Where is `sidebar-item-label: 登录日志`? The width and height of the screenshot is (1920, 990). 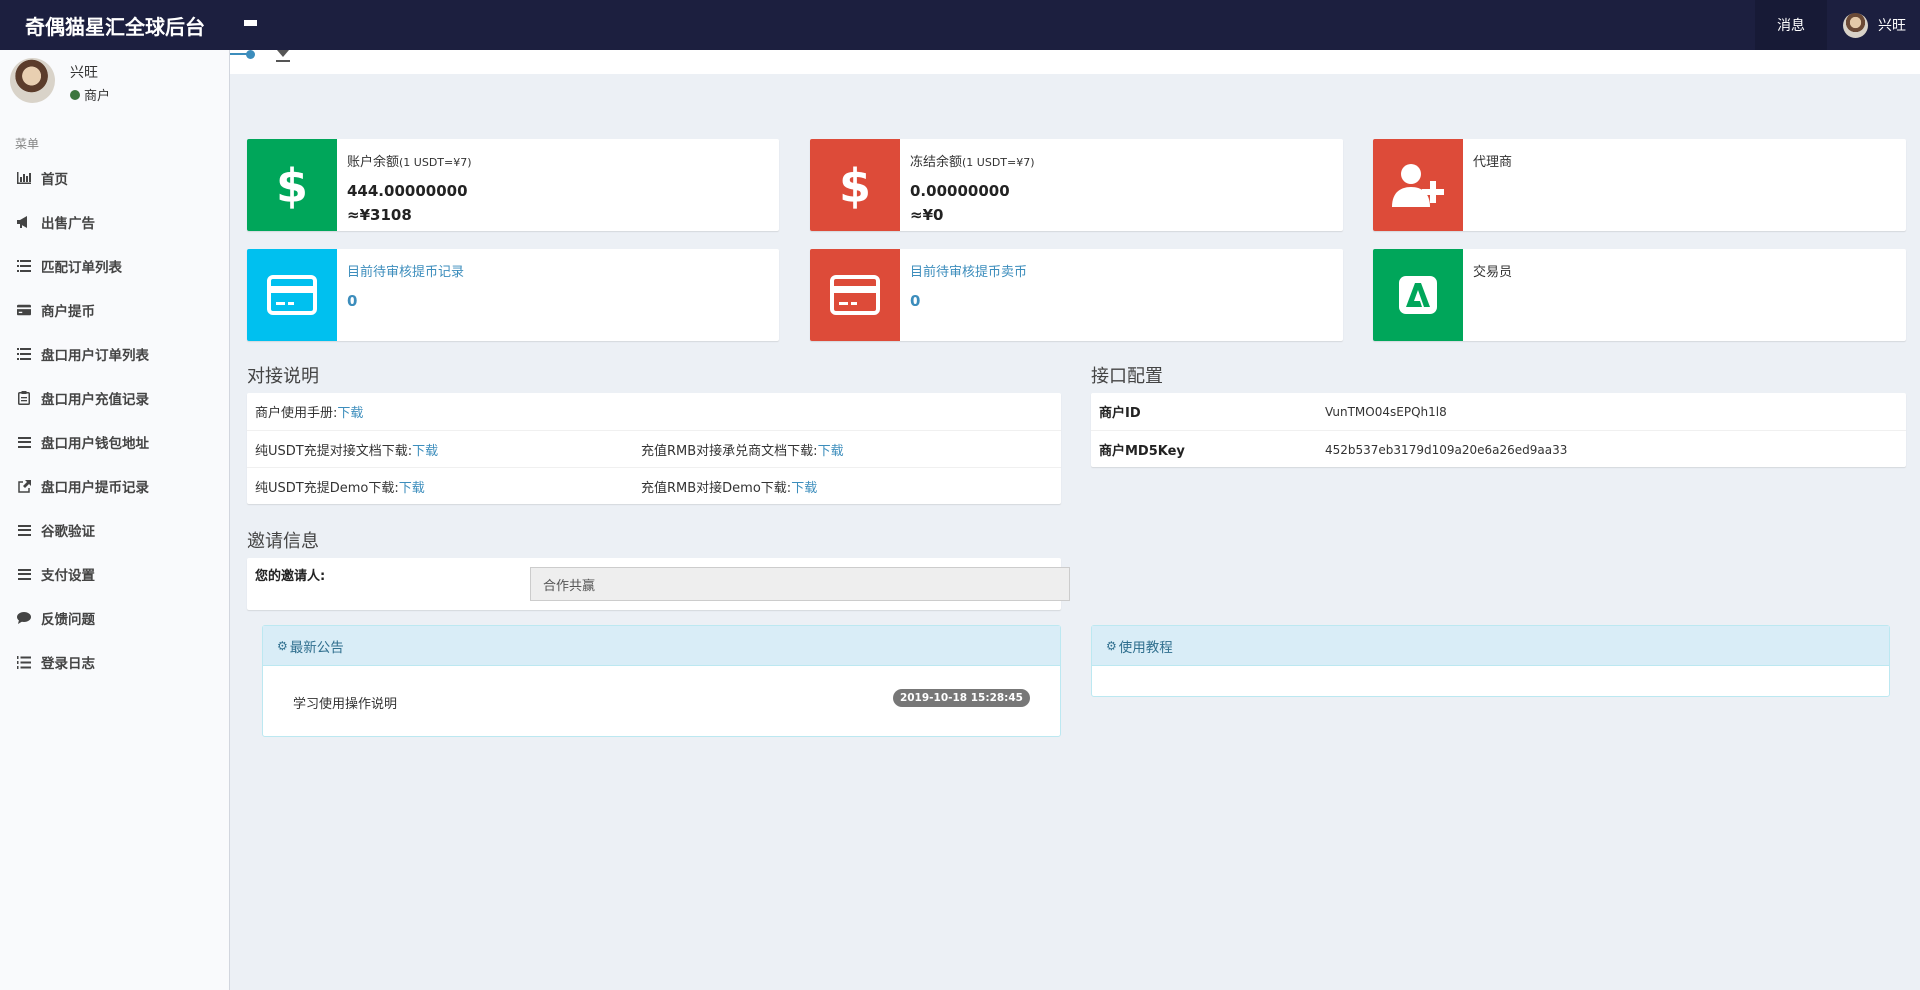 sidebar-item-label: 登录日志 is located at coordinates (68, 664).